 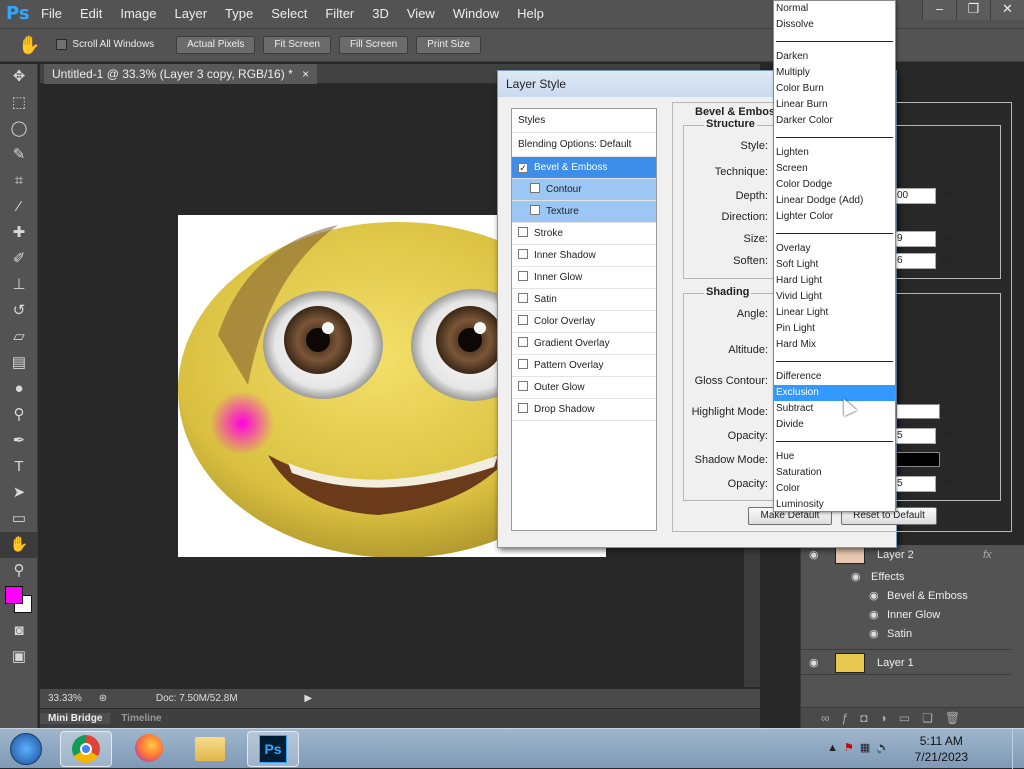 I want to click on blend-option-pin-light: Pin Light, so click(x=834, y=329).